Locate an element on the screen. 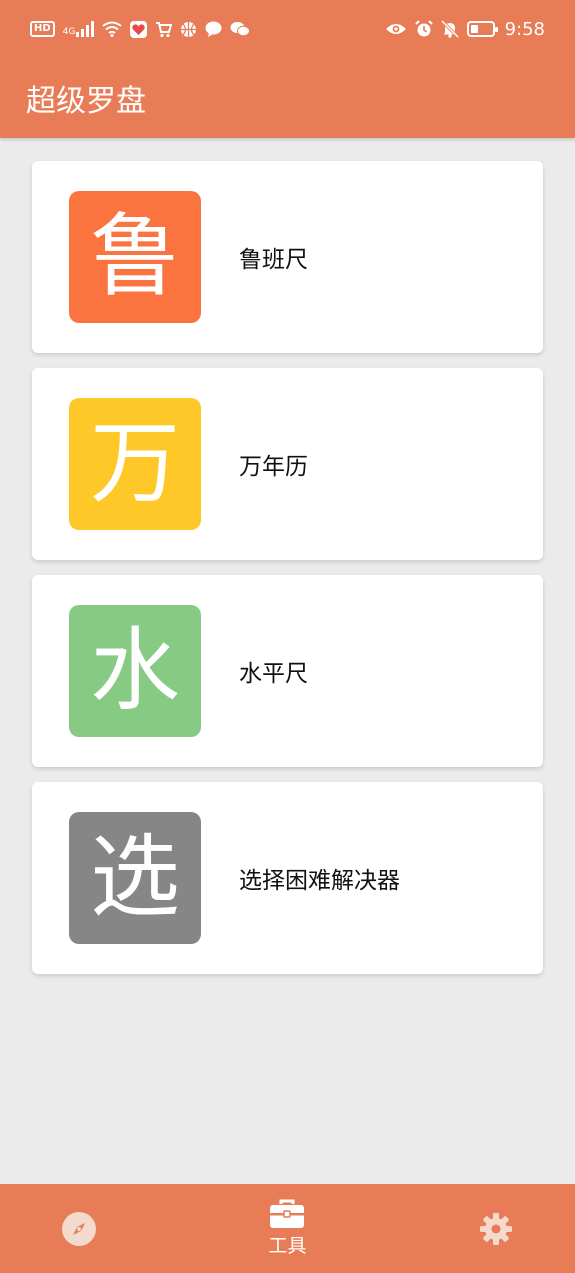 The height and width of the screenshot is (1273, 575). tool-card-luban-ruler: 鲁 鲁班尺 is located at coordinates (287, 257).